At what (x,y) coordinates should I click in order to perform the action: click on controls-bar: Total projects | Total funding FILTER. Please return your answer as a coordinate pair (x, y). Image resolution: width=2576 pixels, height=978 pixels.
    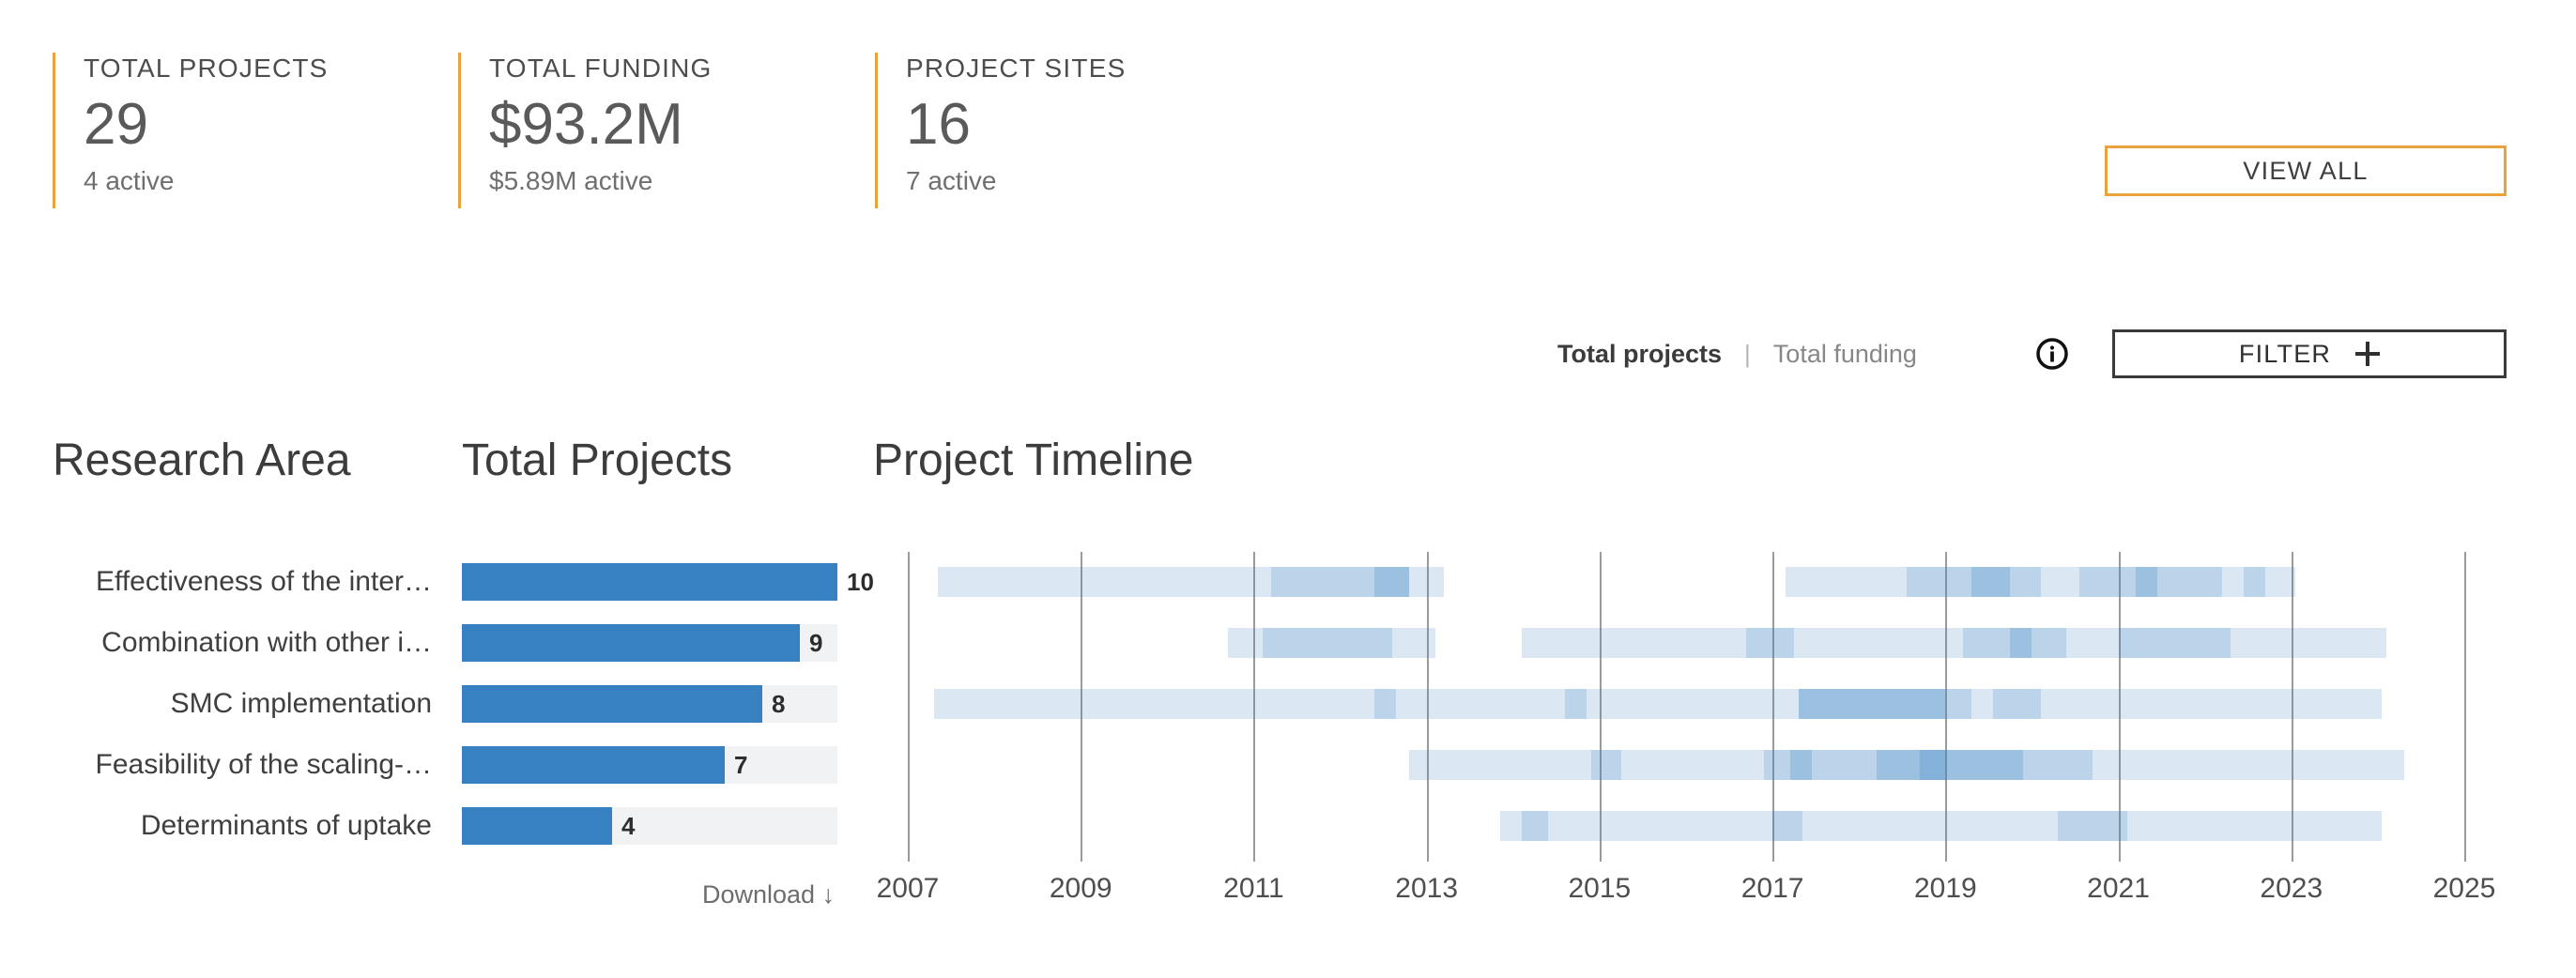
    Looking at the image, I should click on (1288, 361).